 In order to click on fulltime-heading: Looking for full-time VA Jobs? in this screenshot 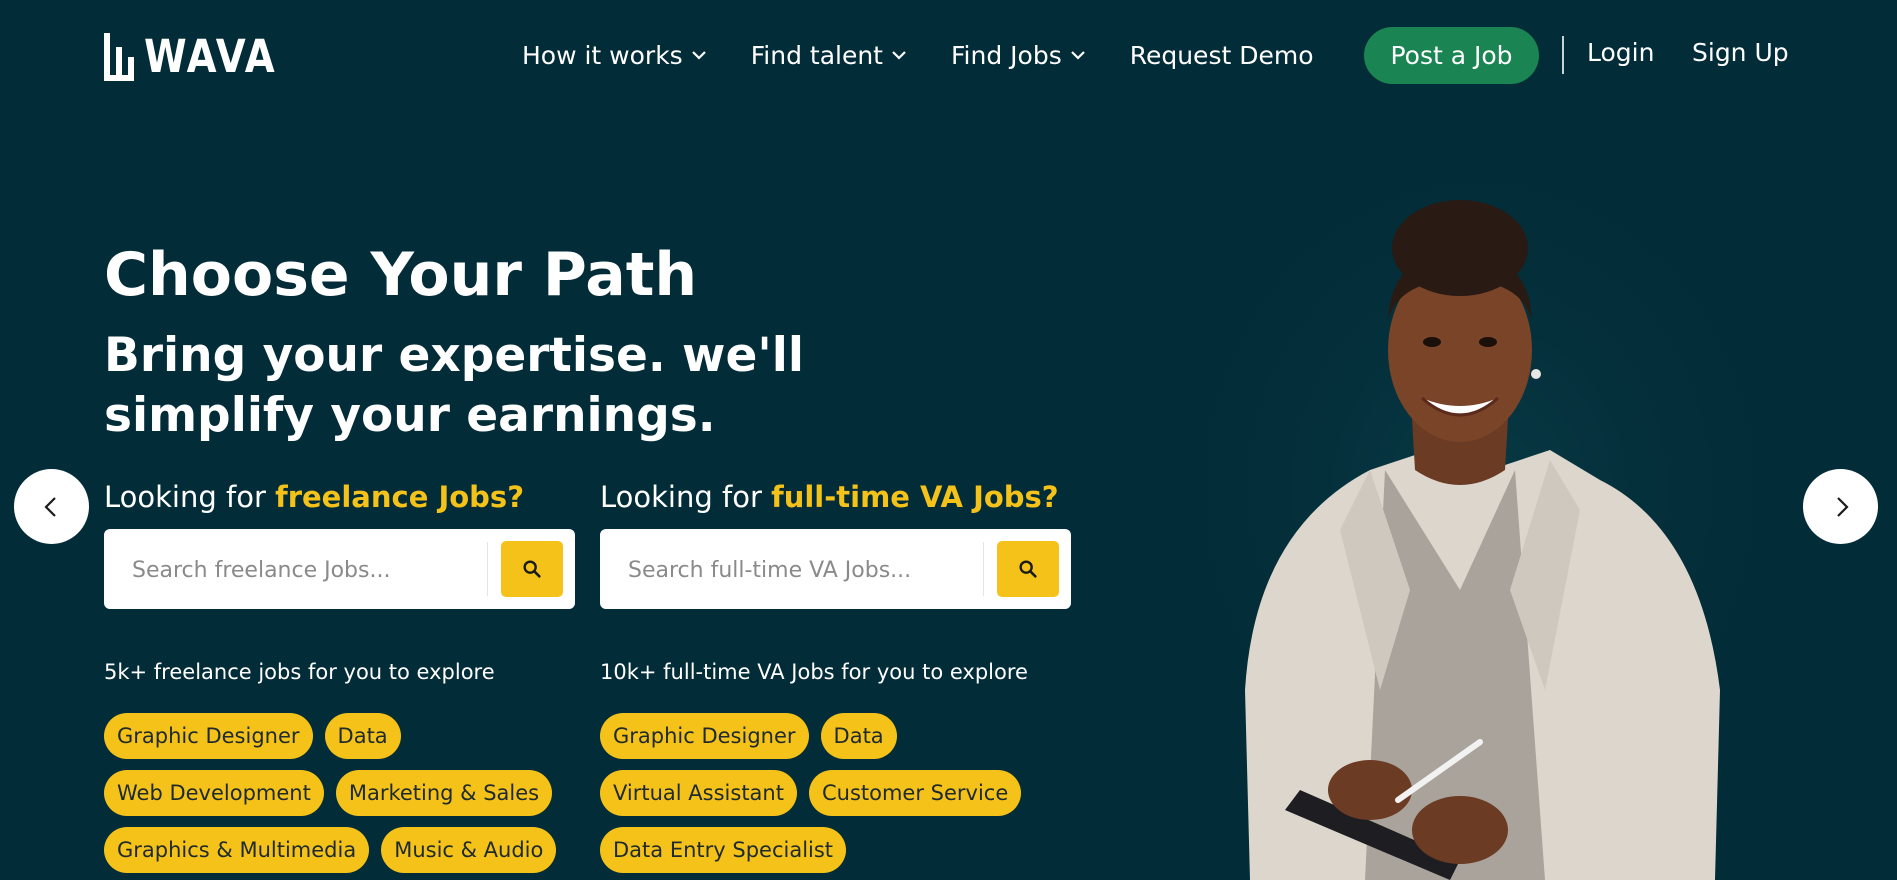, I will do `click(829, 497)`.